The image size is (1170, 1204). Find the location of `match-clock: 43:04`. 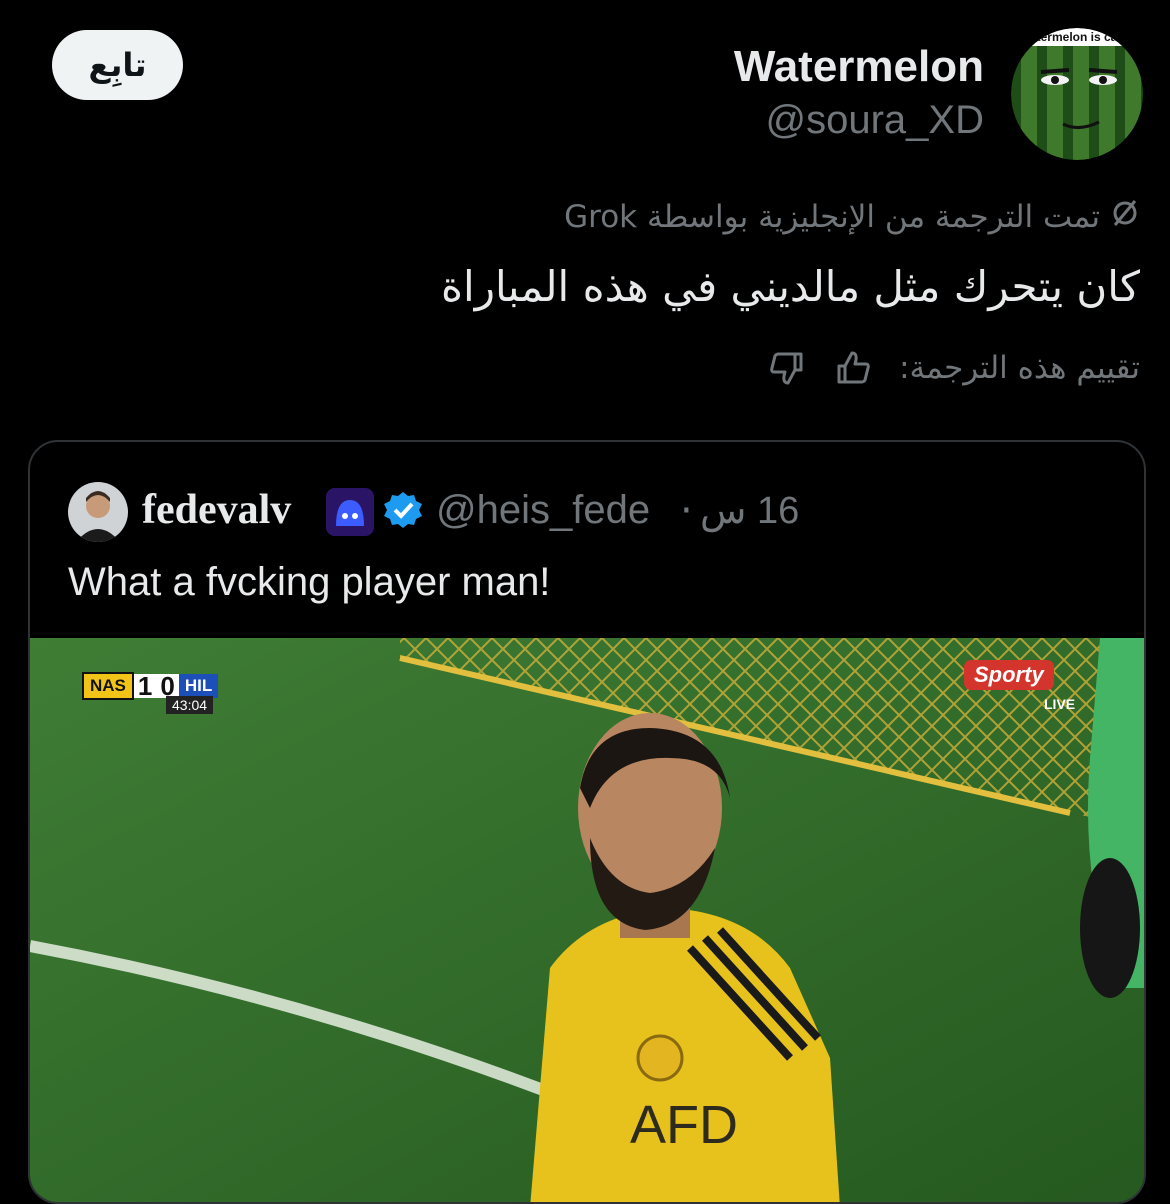

match-clock: 43:04 is located at coordinates (190, 705).